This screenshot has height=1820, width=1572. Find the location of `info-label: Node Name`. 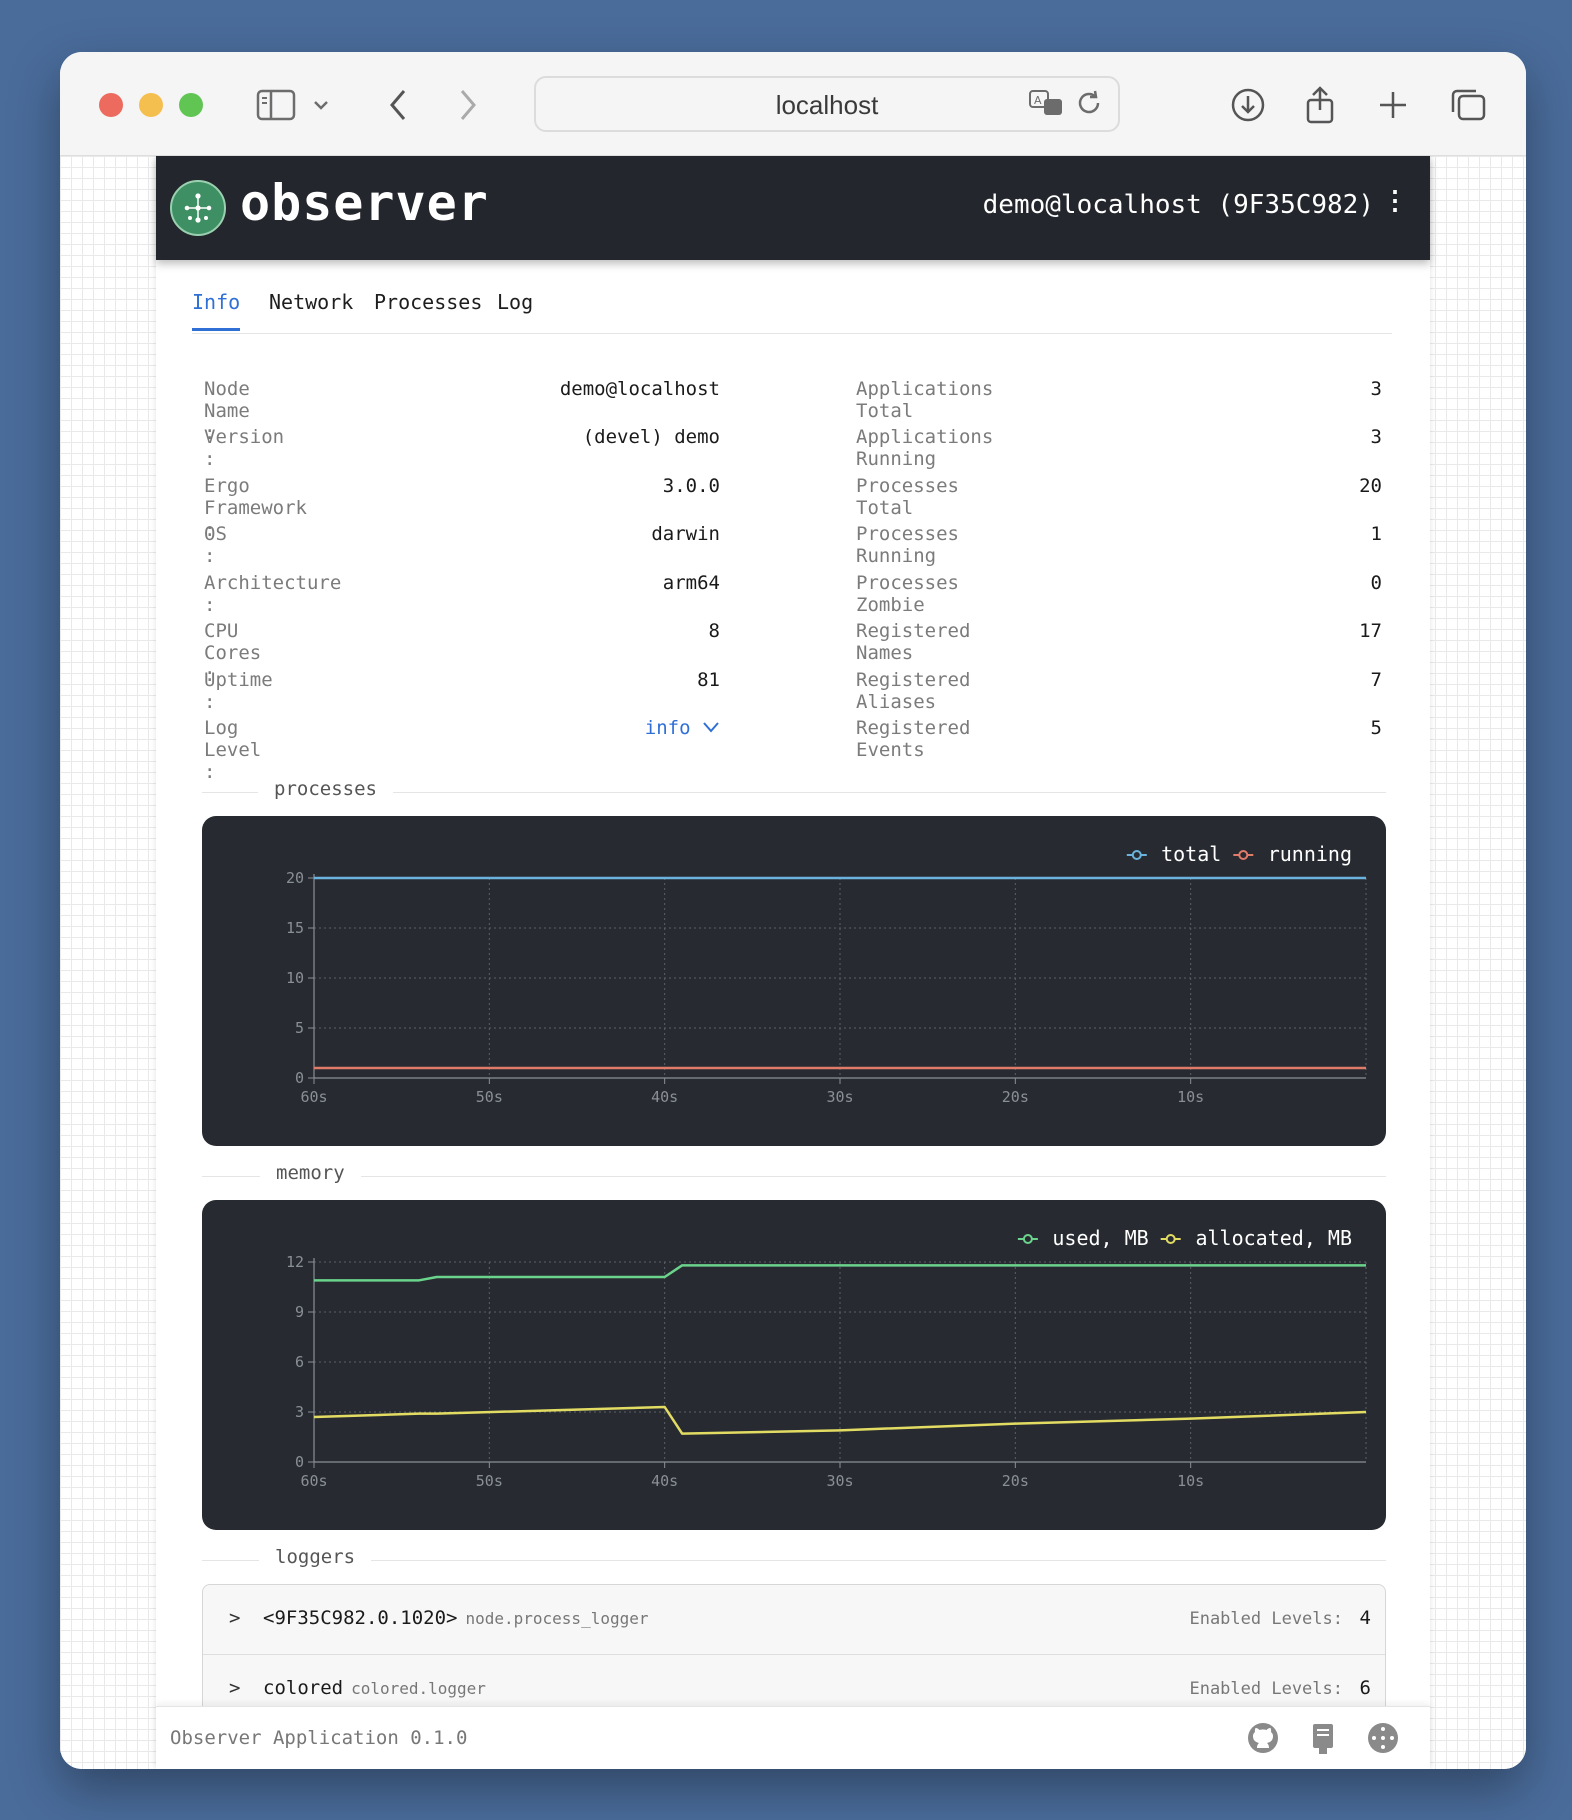

info-label: Node Name is located at coordinates (227, 400).